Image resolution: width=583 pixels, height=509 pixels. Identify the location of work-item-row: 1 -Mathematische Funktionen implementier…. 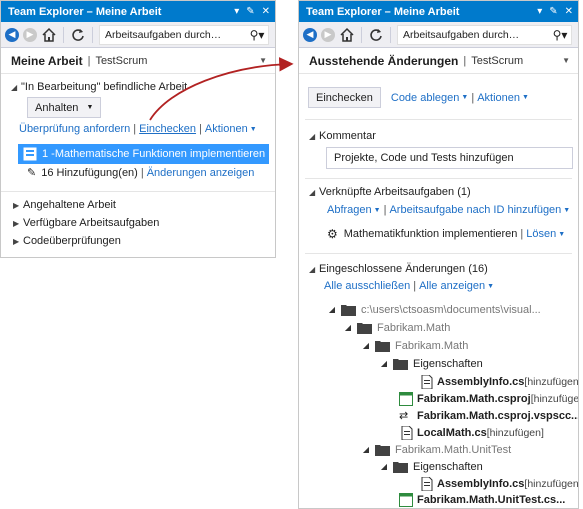
(143, 154).